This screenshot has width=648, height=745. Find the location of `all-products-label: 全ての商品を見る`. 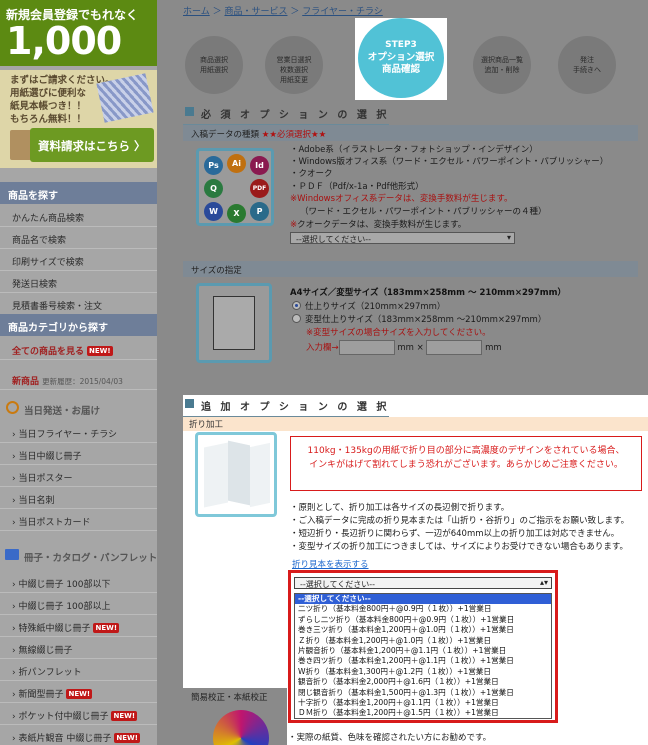

all-products-label: 全ての商品を見る is located at coordinates (48, 352).